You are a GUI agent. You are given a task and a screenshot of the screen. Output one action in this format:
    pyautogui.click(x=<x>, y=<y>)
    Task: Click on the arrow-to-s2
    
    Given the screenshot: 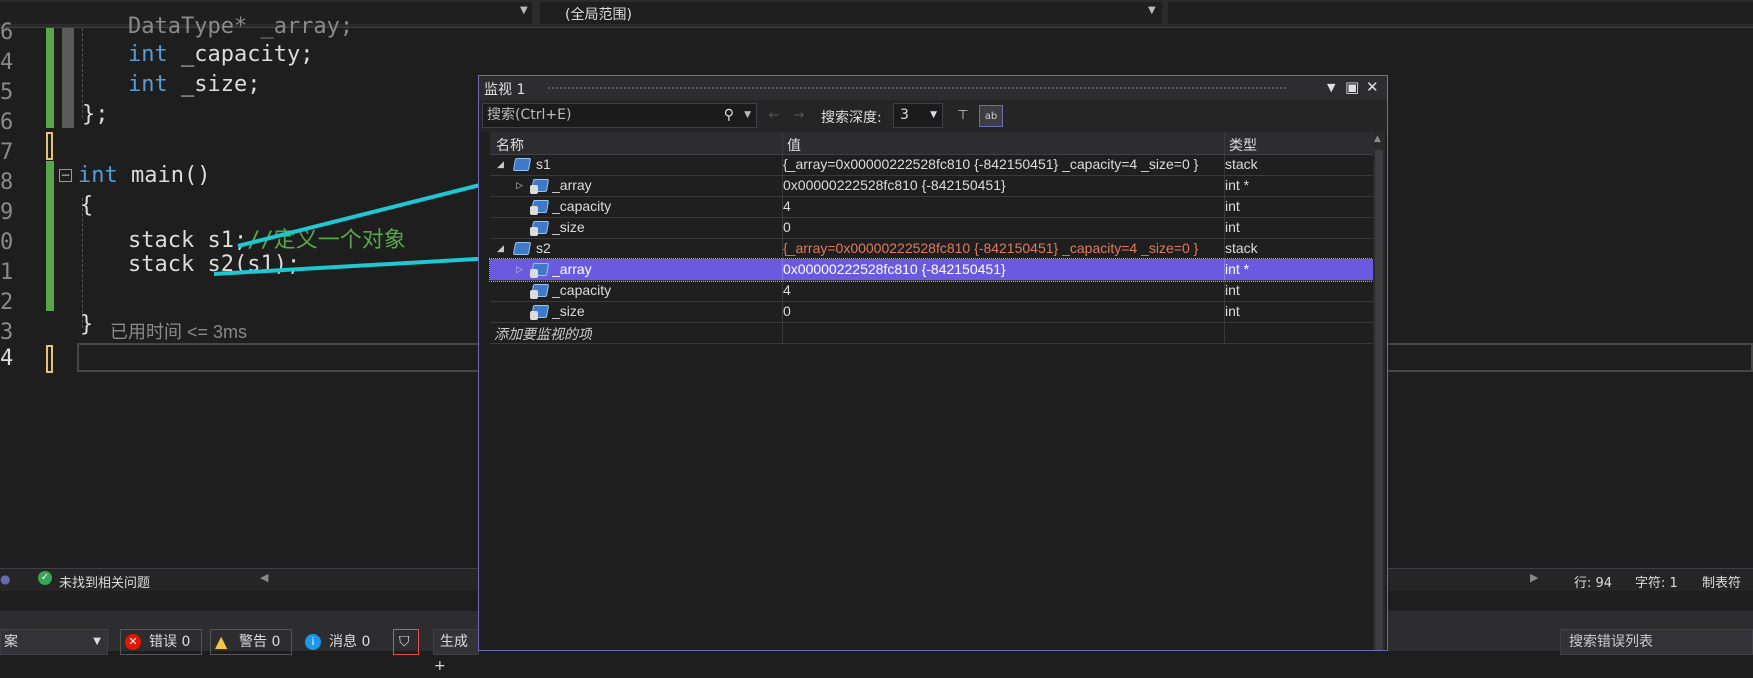 What is the action you would take?
    pyautogui.click(x=354, y=266)
    